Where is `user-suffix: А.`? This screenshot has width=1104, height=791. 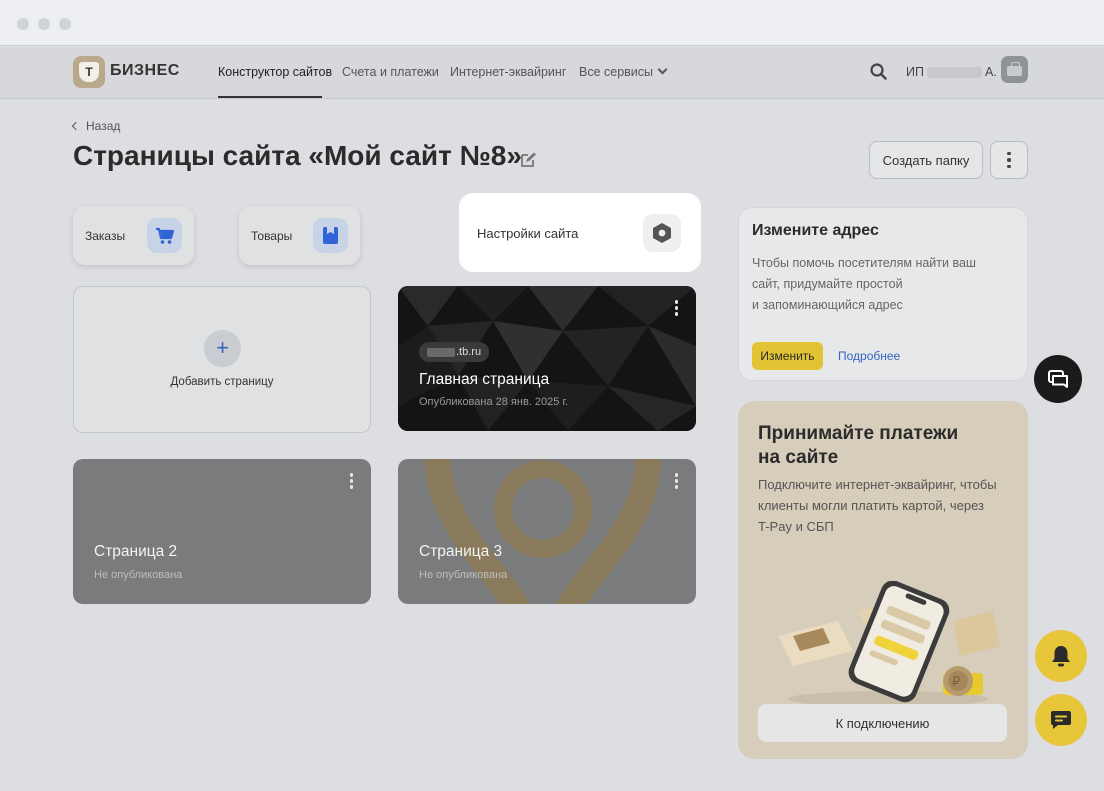
user-suffix: А. is located at coordinates (990, 72).